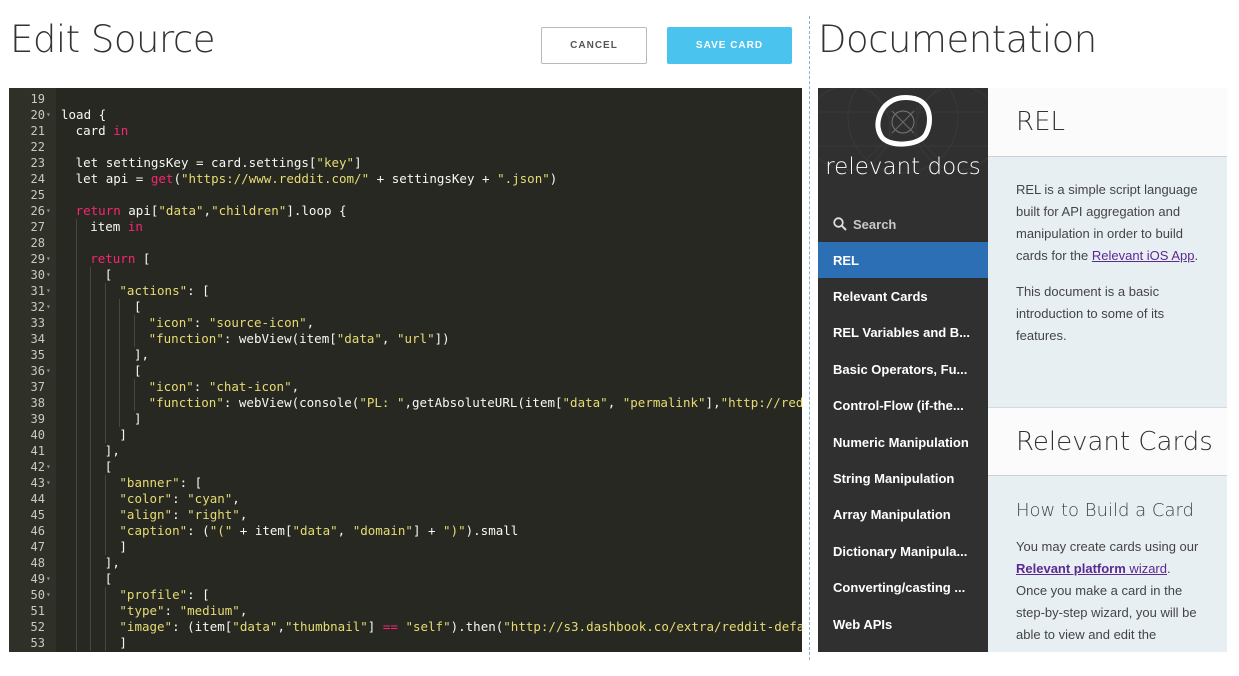 This screenshot has width=1239, height=676. Describe the element at coordinates (903, 224) in the screenshot. I see `docs-search: Search` at that location.